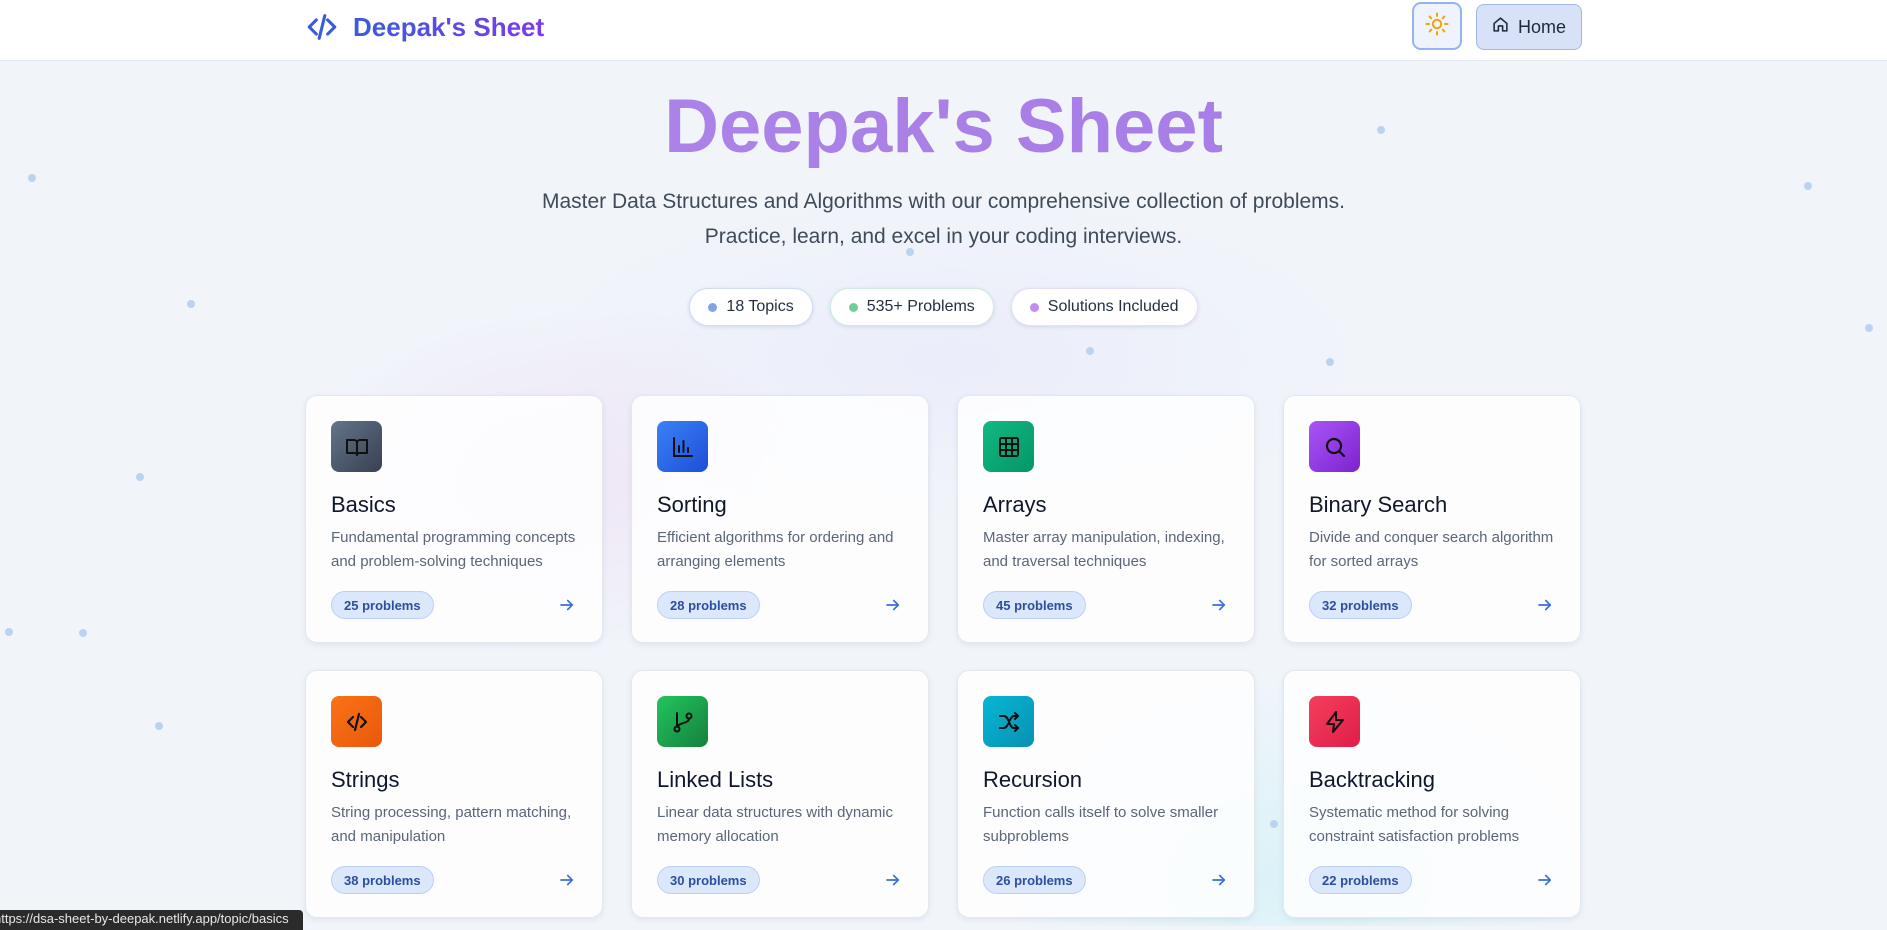 This screenshot has height=930, width=1887. Describe the element at coordinates (1334, 721) in the screenshot. I see `zap-icon` at that location.